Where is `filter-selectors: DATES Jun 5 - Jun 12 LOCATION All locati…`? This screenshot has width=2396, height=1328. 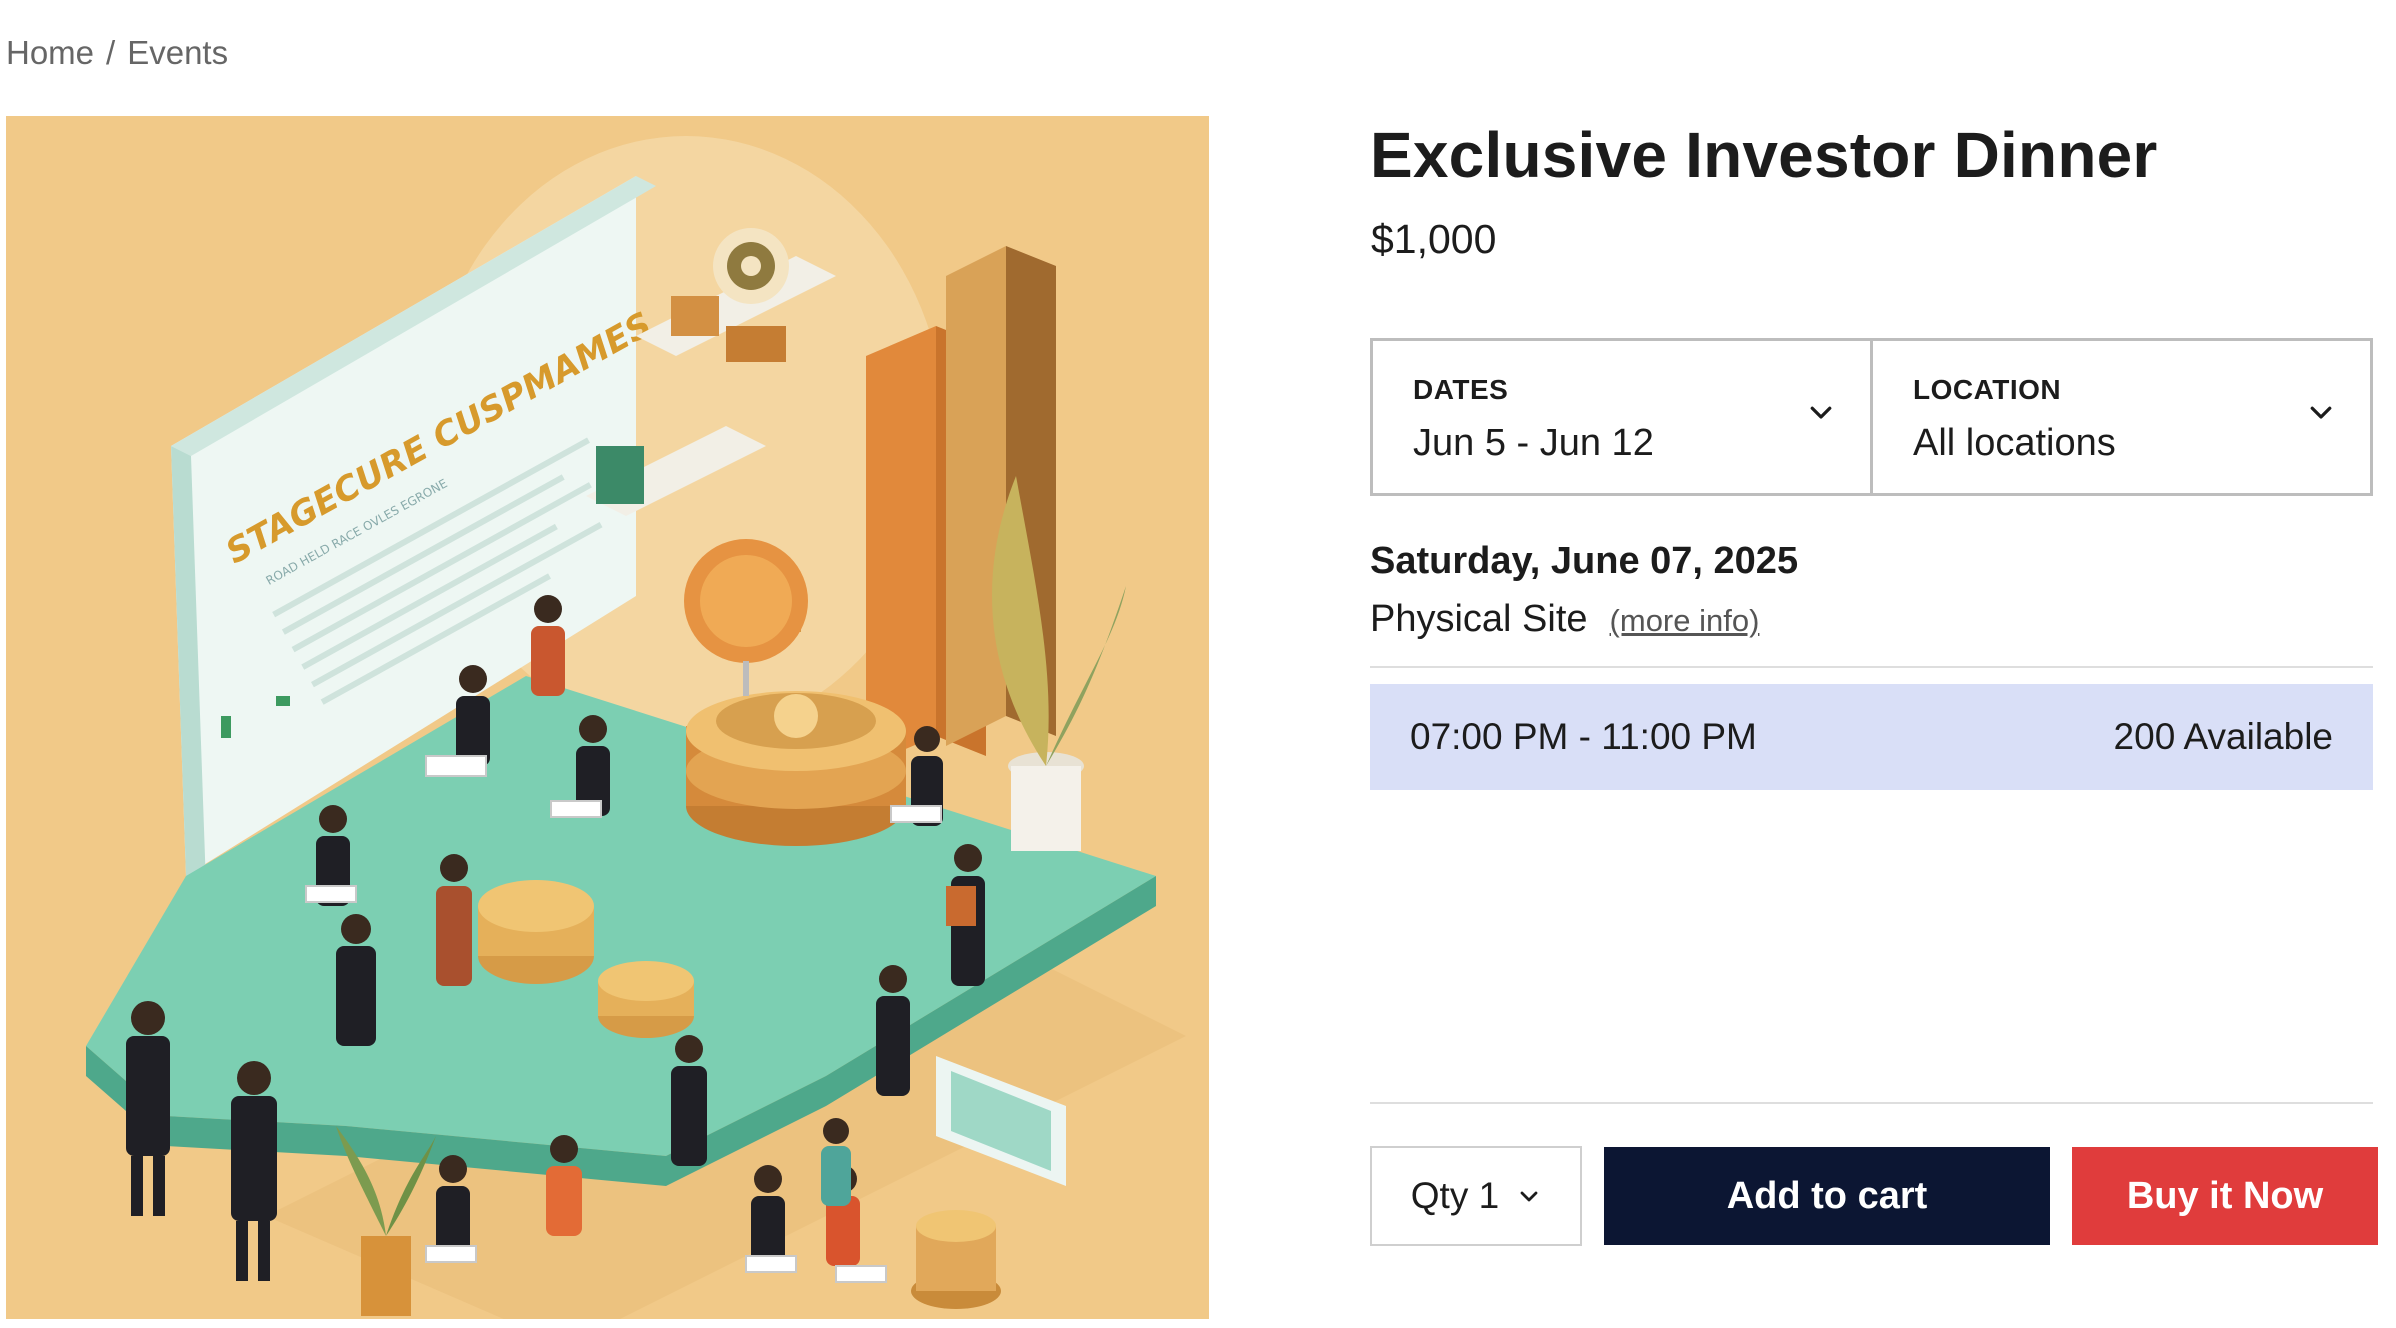
filter-selectors: DATES Jun 5 - Jun 12 LOCATION All locati… is located at coordinates (1871, 417).